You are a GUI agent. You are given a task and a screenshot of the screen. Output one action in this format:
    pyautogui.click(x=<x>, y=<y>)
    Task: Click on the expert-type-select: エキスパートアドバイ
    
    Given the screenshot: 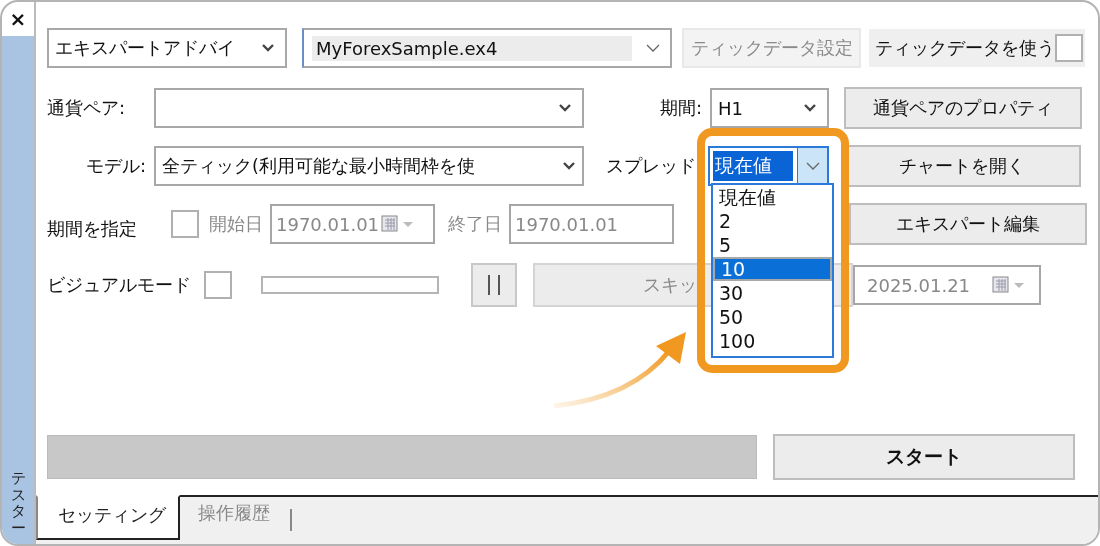 What is the action you would take?
    pyautogui.click(x=167, y=48)
    